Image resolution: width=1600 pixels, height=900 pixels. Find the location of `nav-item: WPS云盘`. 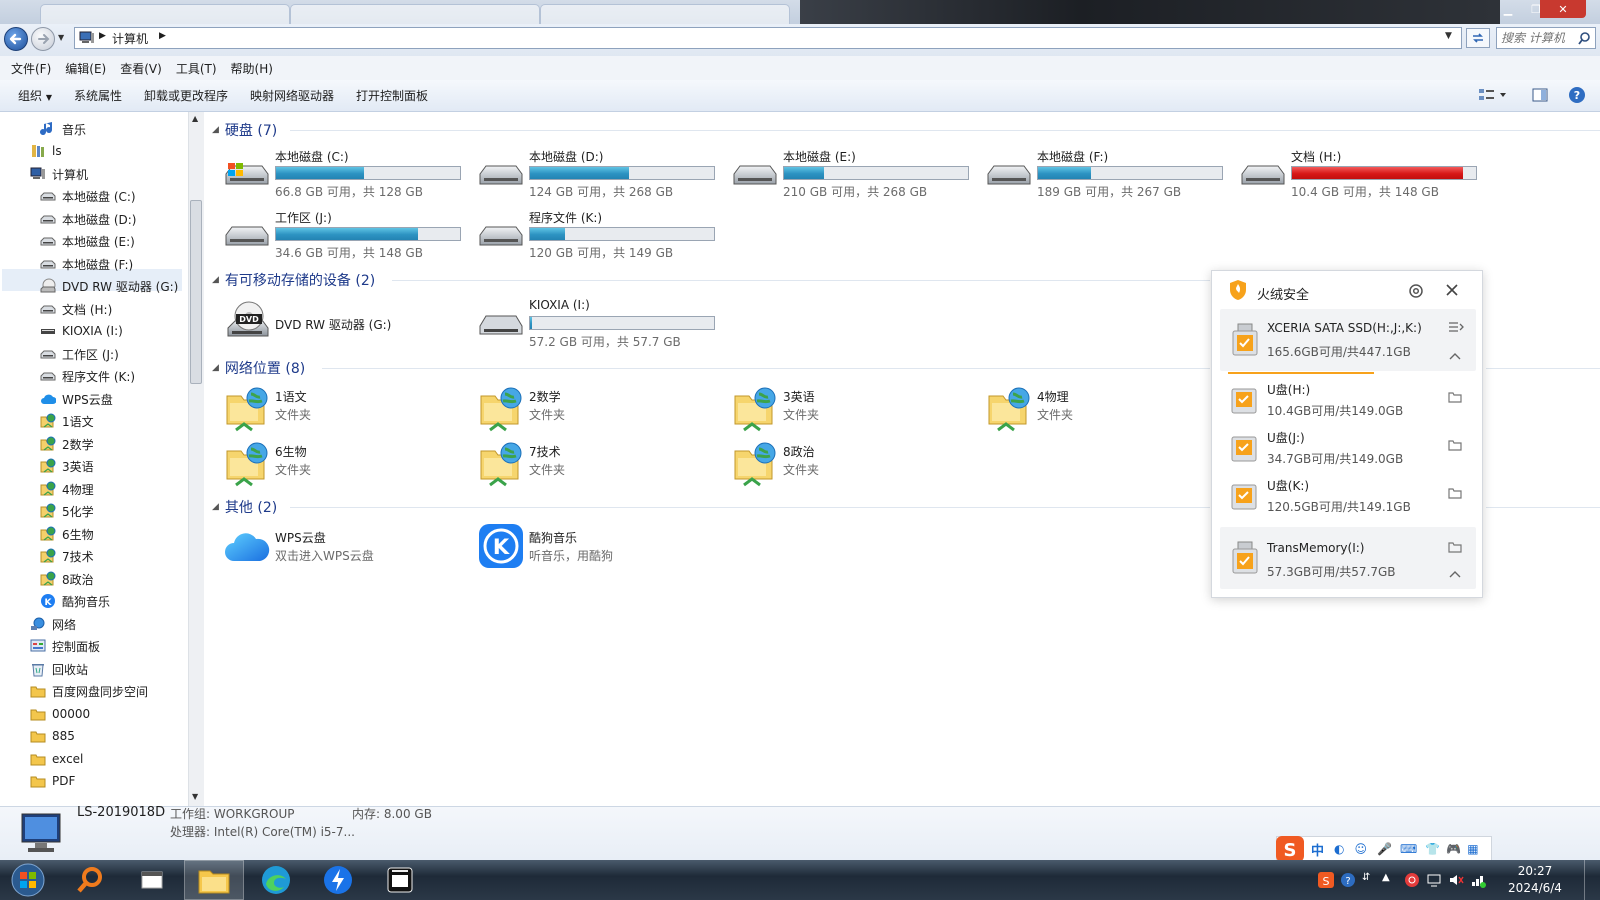

nav-item: WPS云盘 is located at coordinates (76, 399).